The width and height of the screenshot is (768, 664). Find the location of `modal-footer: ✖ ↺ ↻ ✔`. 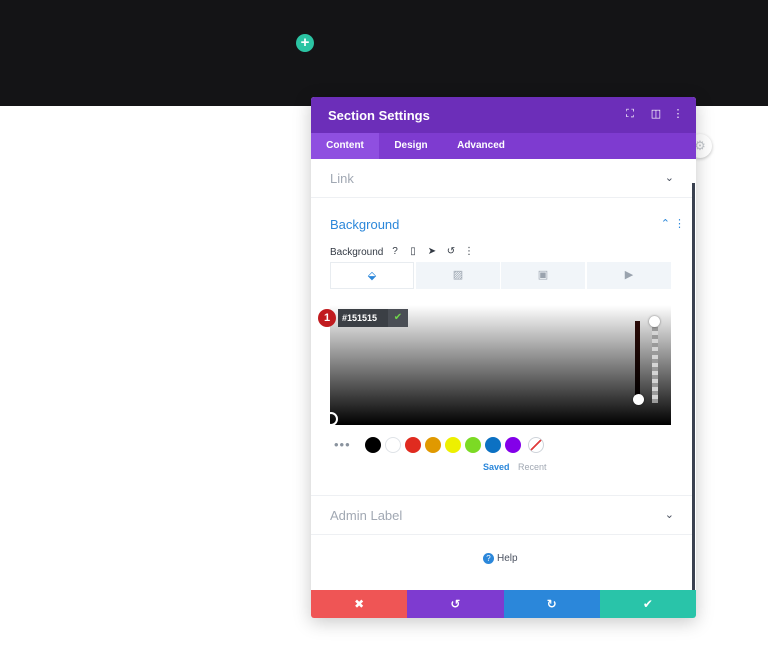

modal-footer: ✖ ↺ ↻ ✔ is located at coordinates (503, 604).